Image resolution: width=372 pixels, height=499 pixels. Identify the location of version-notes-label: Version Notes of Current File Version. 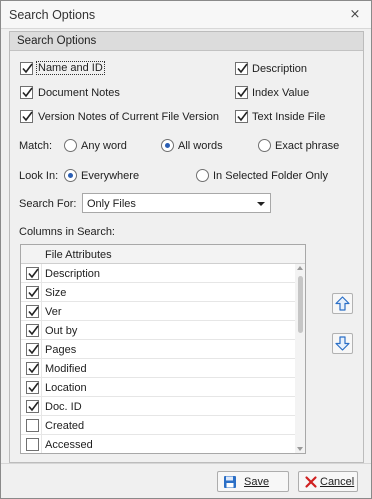
(128, 117).